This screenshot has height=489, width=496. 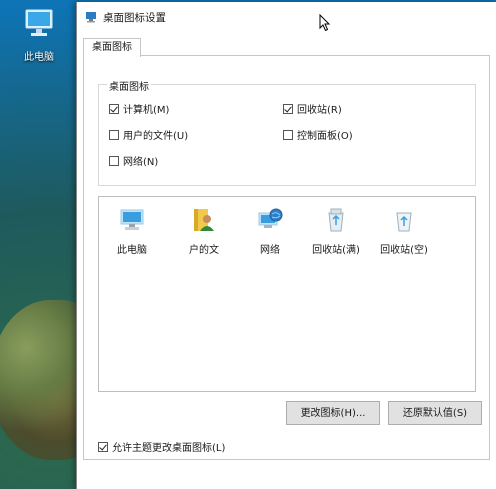 I want to click on checkbox-control-panel: 控制面板(O), so click(x=318, y=134).